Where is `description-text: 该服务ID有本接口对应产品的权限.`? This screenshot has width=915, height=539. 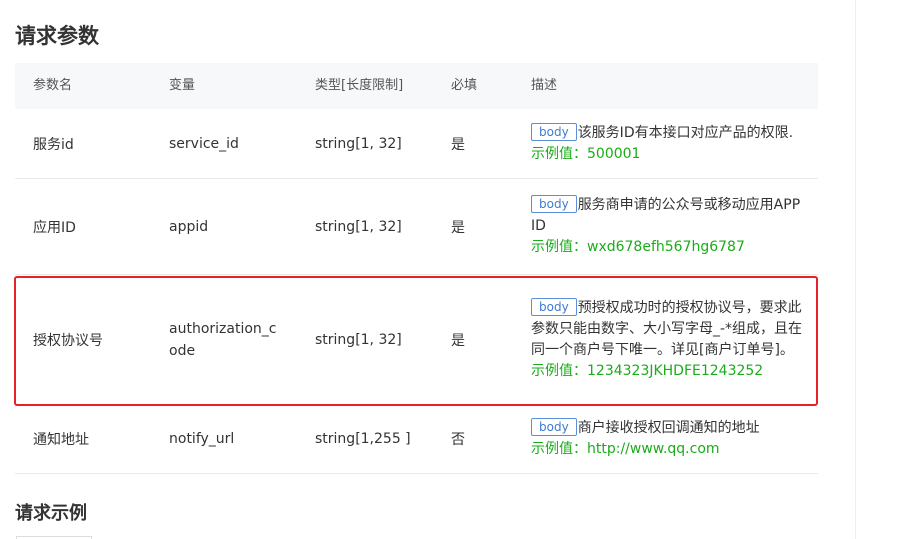 description-text: 该服务ID有本接口对应产品的权限. is located at coordinates (685, 132).